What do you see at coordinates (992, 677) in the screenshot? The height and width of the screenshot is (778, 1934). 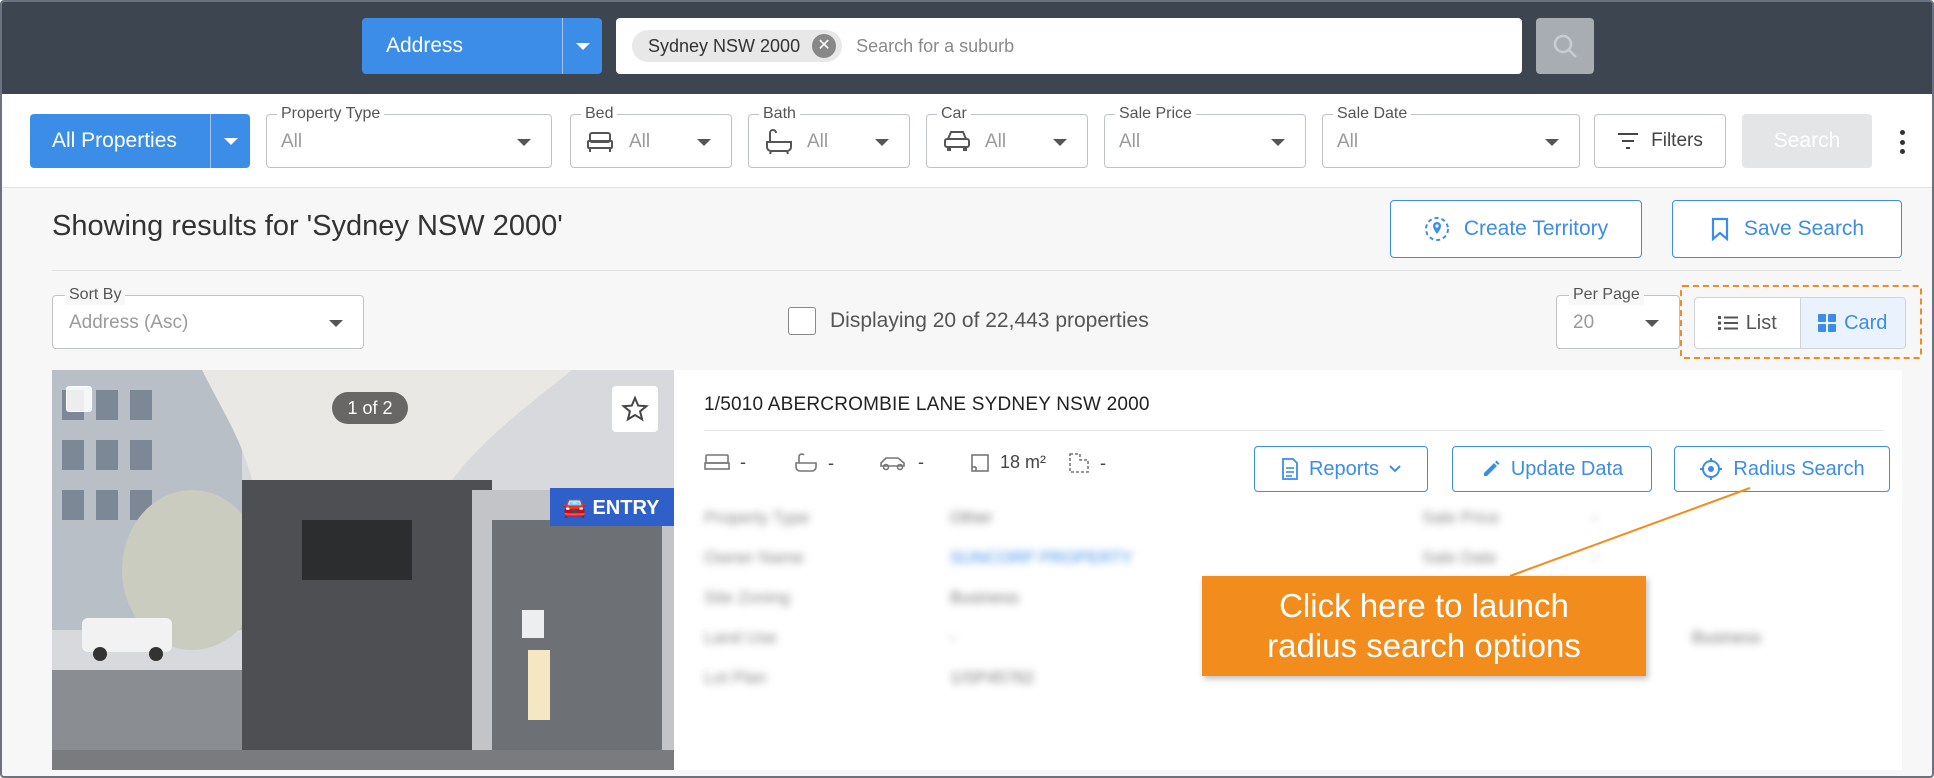 I see `detail-value: 1/SP45762` at bounding box center [992, 677].